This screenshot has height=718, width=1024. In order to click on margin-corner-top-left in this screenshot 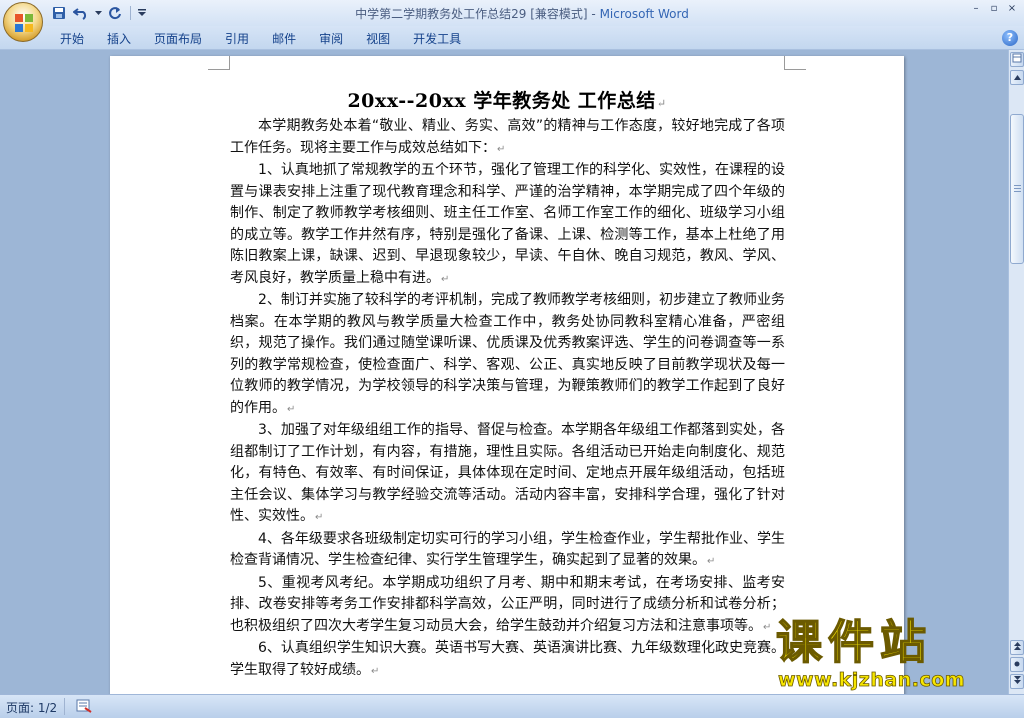, I will do `click(219, 63)`.